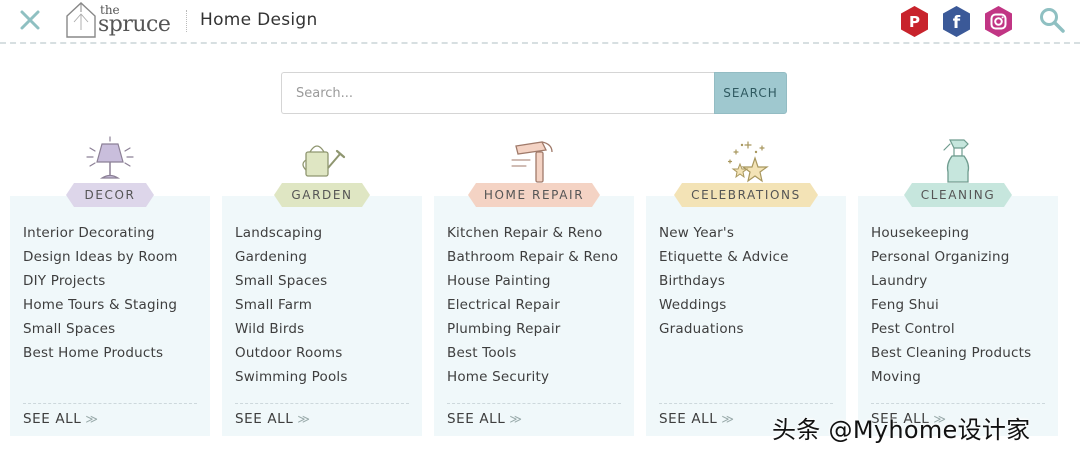 This screenshot has height=453, width=1080. I want to click on category-label: GARDEN, so click(322, 195).